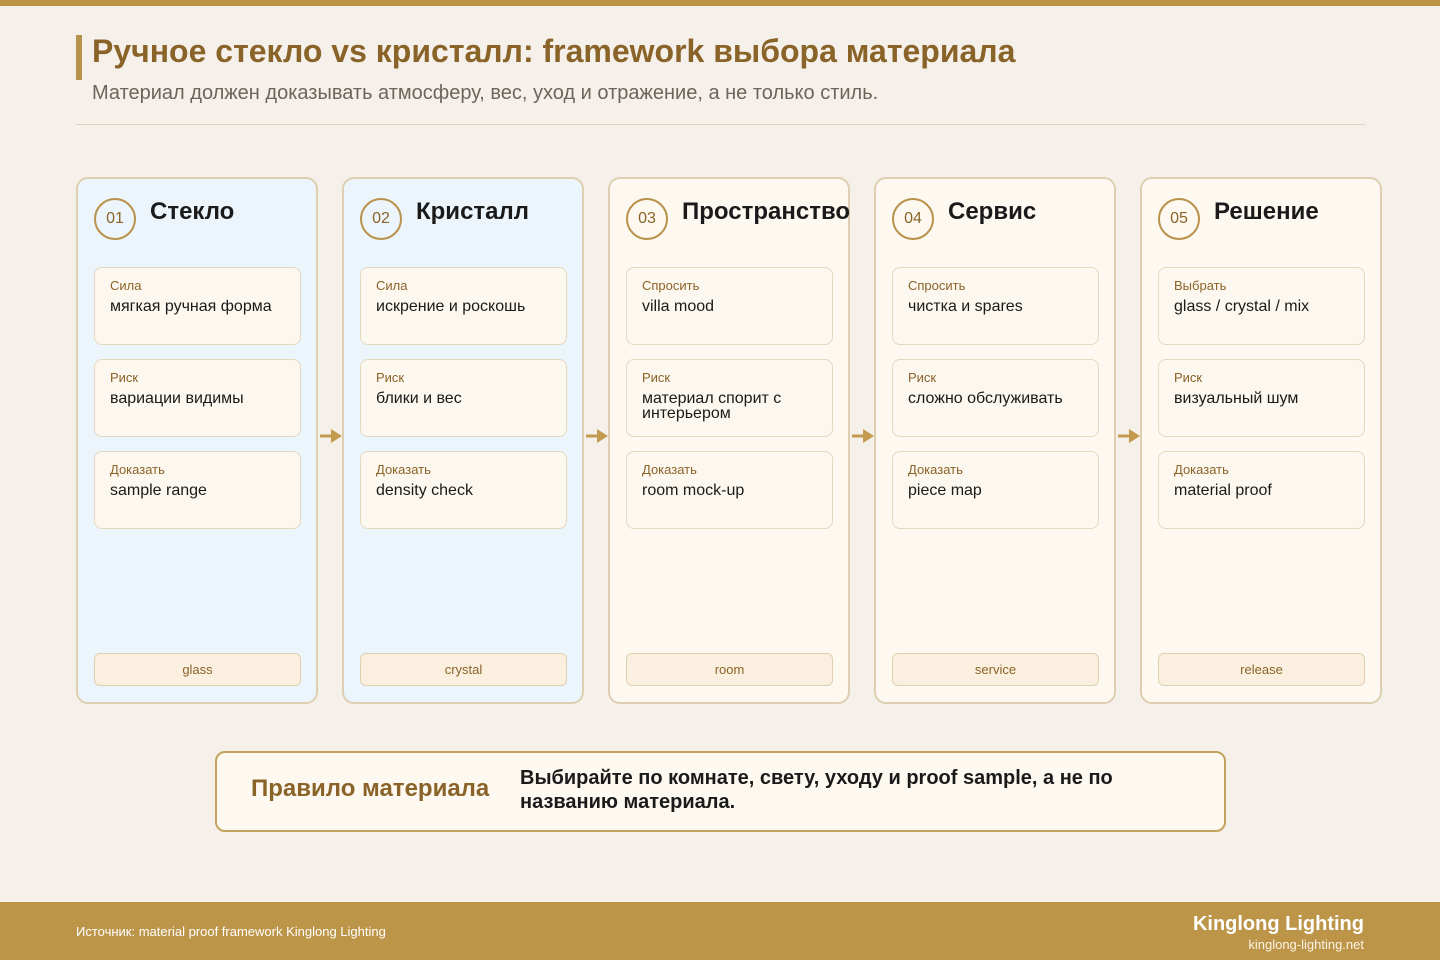 The width and height of the screenshot is (1440, 960). Describe the element at coordinates (463, 398) in the screenshot. I see `step-item: Риск блики и вес` at that location.